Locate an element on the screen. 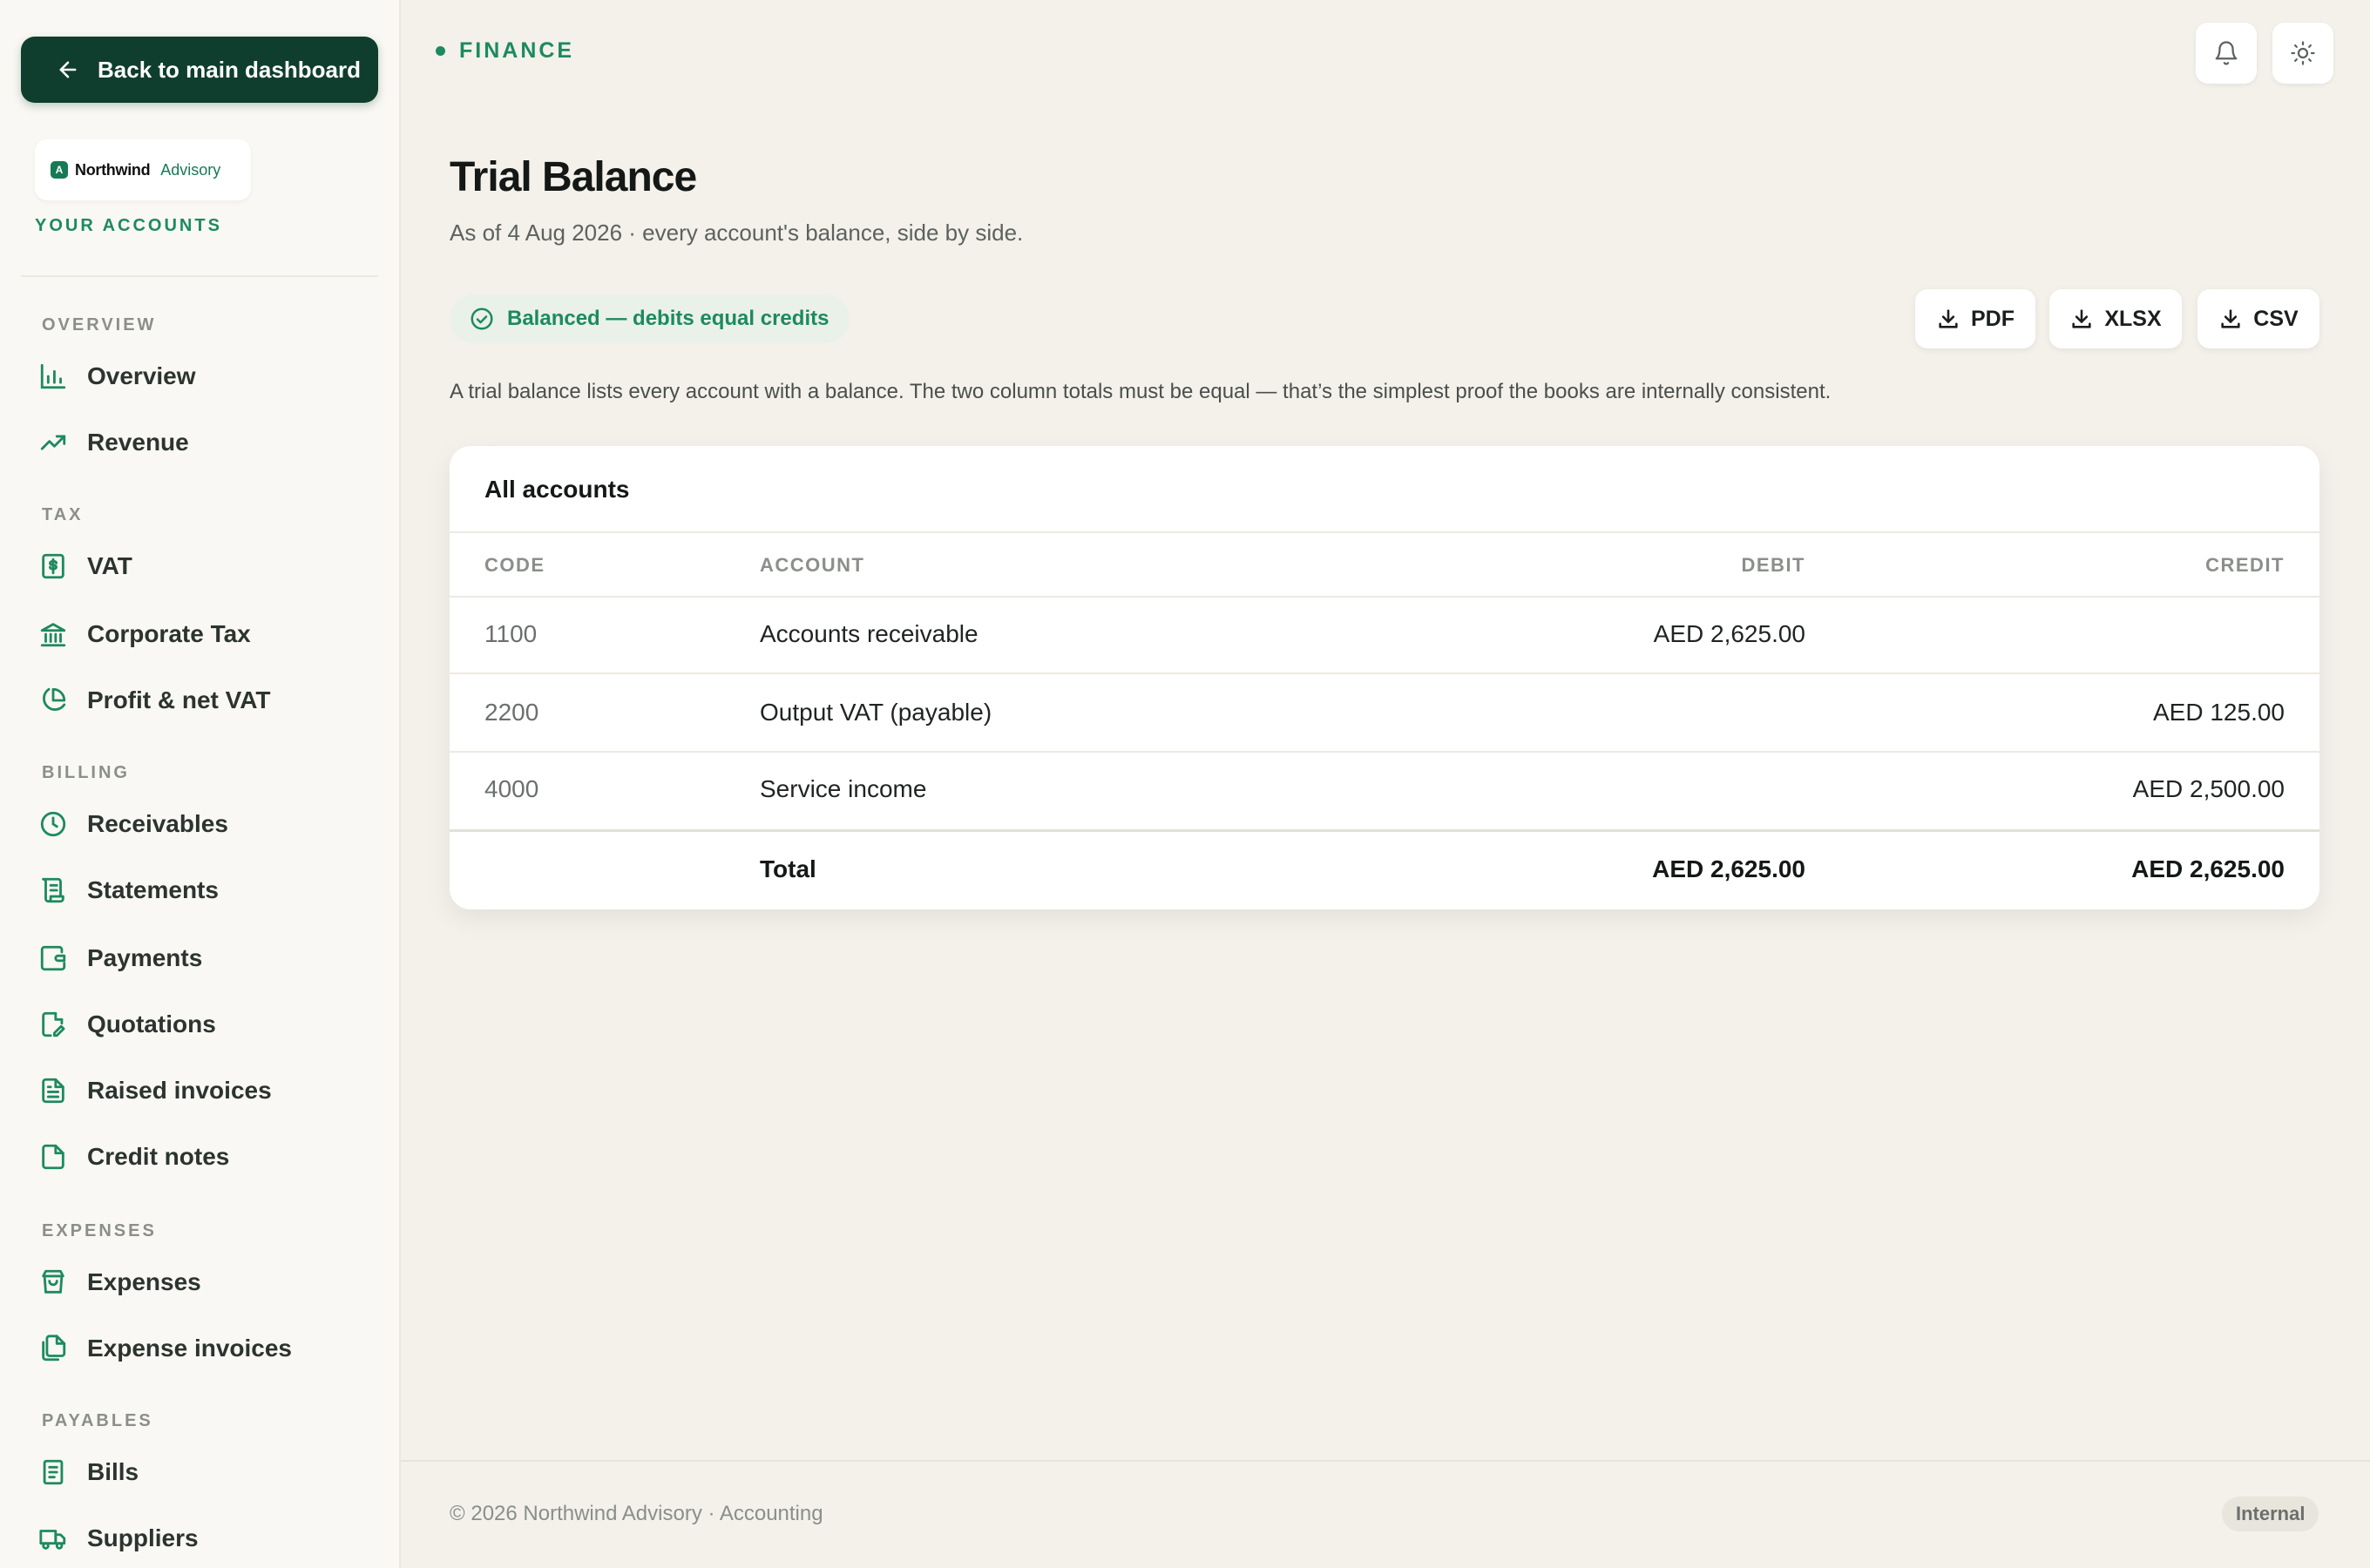  sidebar-item-label: Receivables is located at coordinates (157, 823).